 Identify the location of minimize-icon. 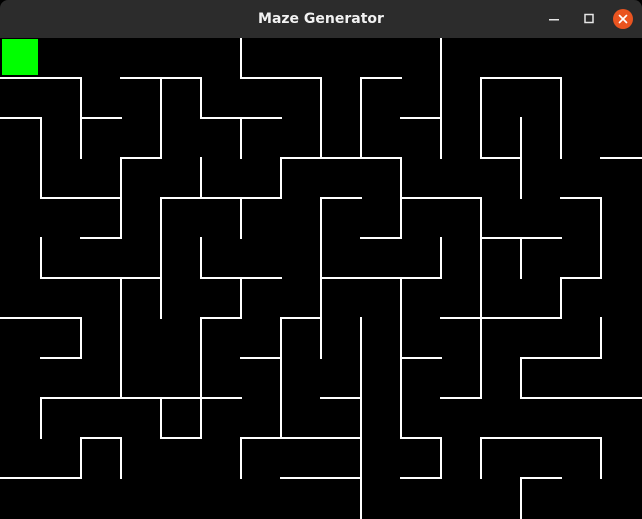
(554, 20).